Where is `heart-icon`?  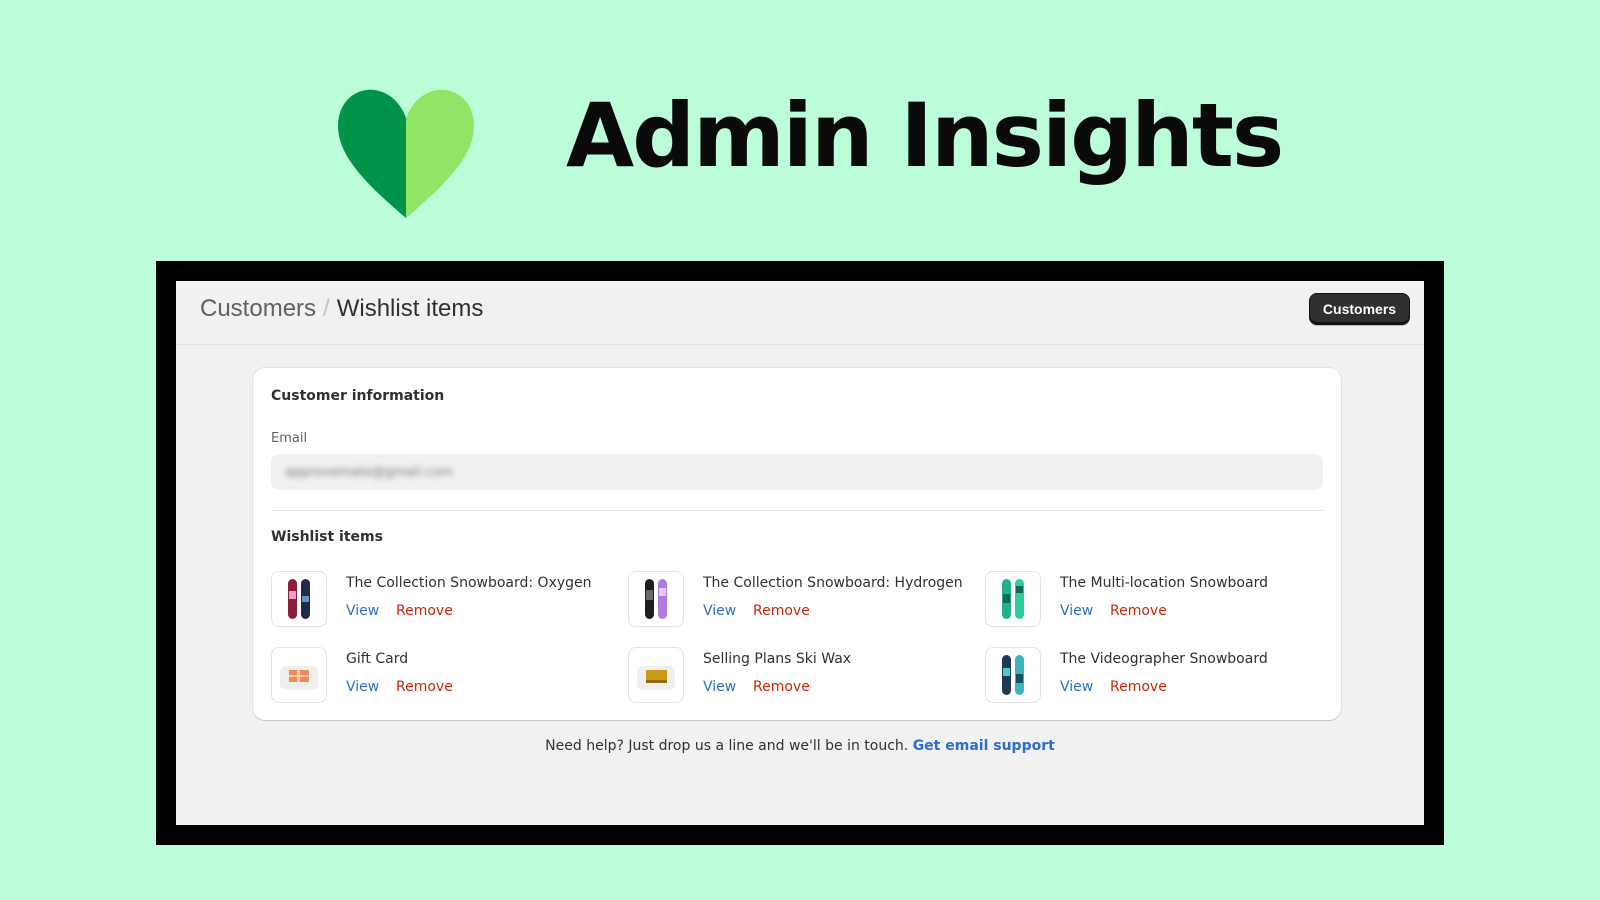
heart-icon is located at coordinates (406, 153).